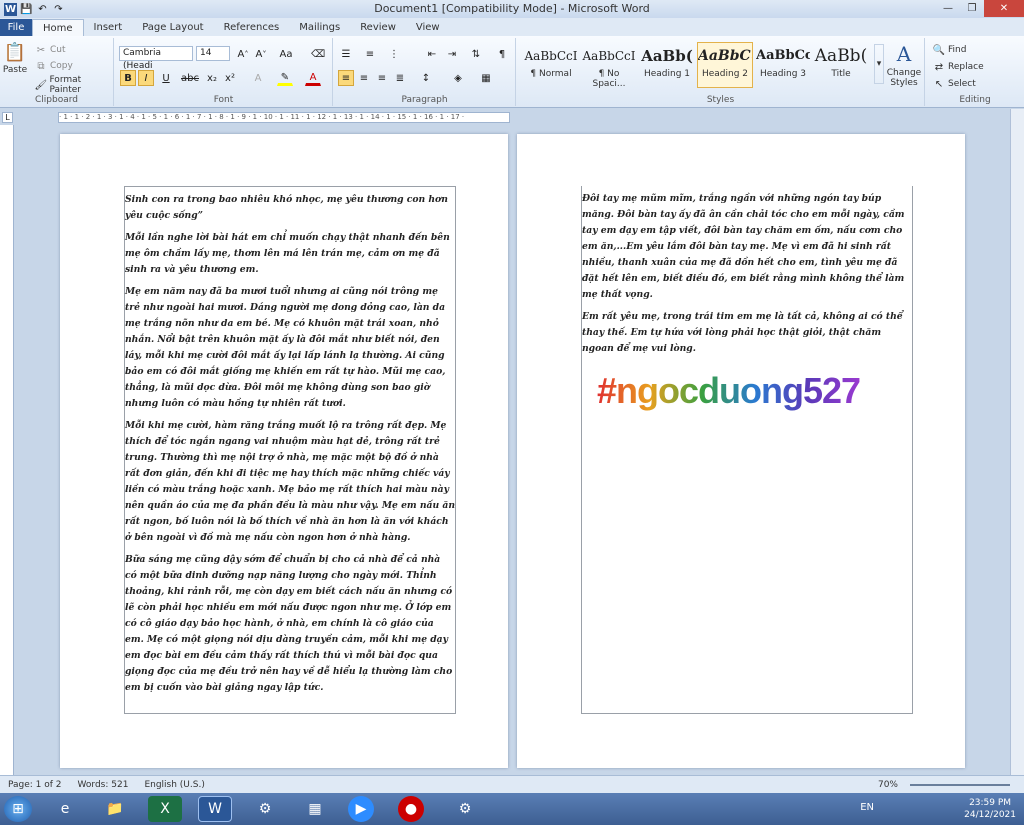 Image resolution: width=1024 pixels, height=825 pixels. What do you see at coordinates (243, 54) in the screenshot?
I see `grow-font-icon: A ˄` at bounding box center [243, 54].